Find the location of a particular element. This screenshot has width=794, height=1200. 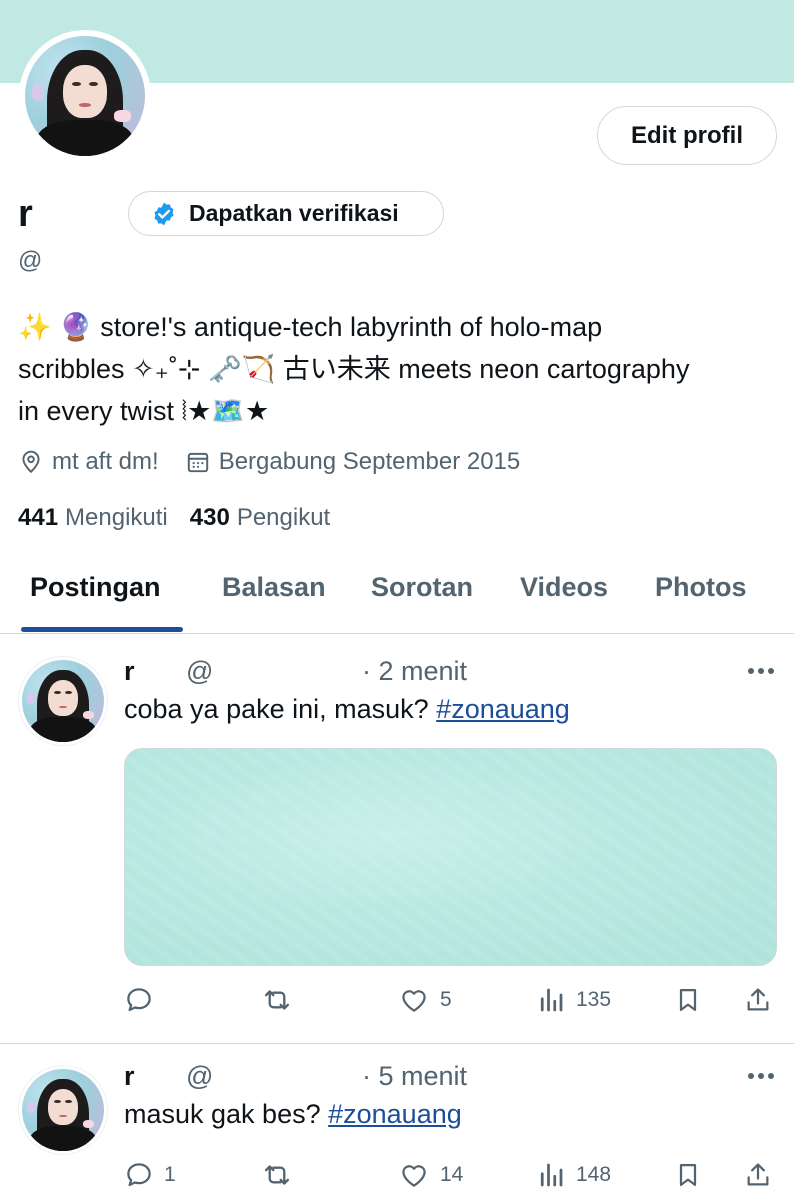

tab-posts: Postingan is located at coordinates (95, 587).